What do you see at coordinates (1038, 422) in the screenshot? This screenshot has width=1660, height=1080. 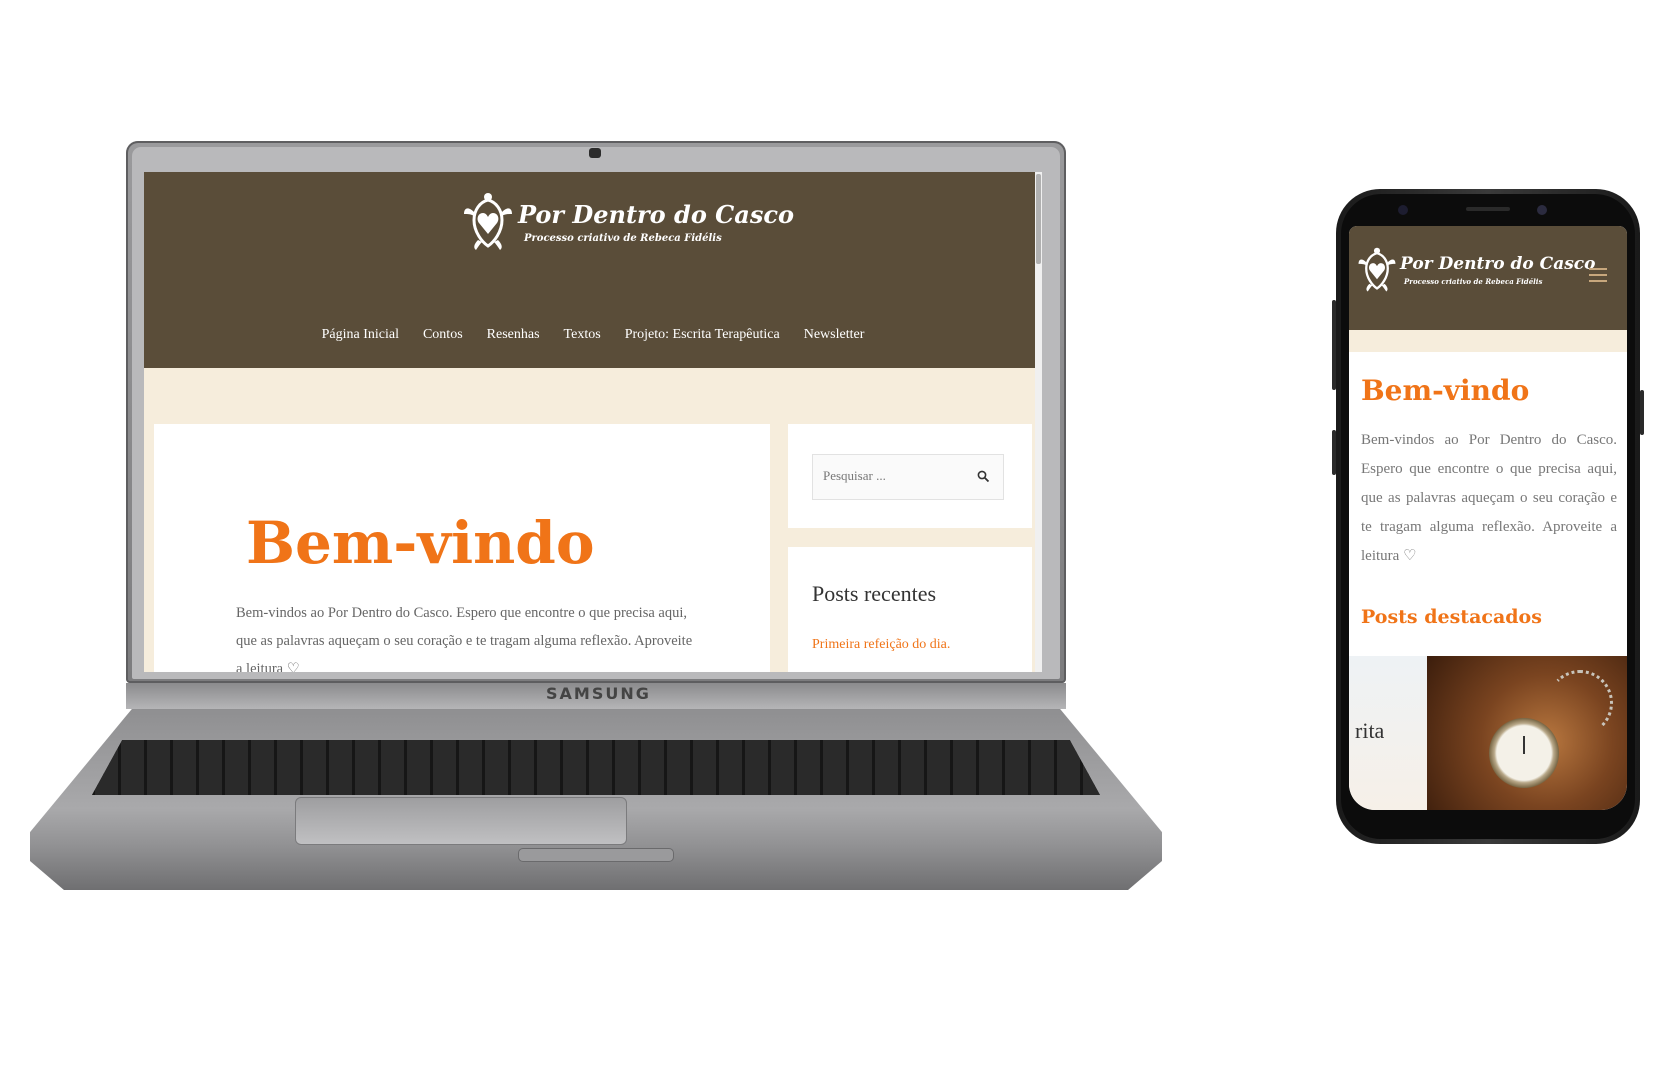 I see `page-scrollbar` at bounding box center [1038, 422].